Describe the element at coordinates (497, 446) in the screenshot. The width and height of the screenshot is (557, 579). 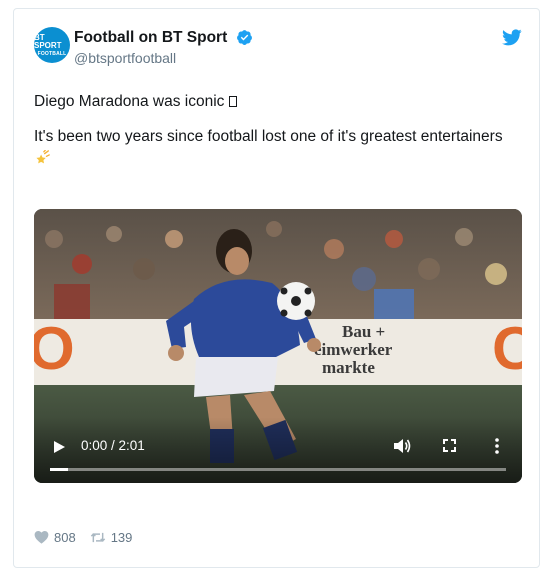
I see `more-options-icon` at that location.